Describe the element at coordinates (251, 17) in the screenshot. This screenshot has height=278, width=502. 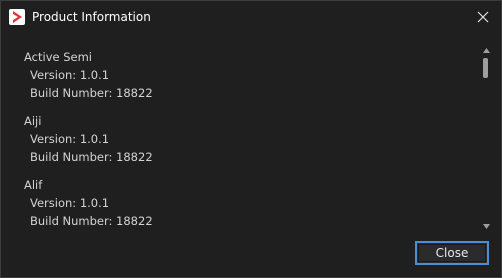
I see `title-bar: Product Information` at that location.